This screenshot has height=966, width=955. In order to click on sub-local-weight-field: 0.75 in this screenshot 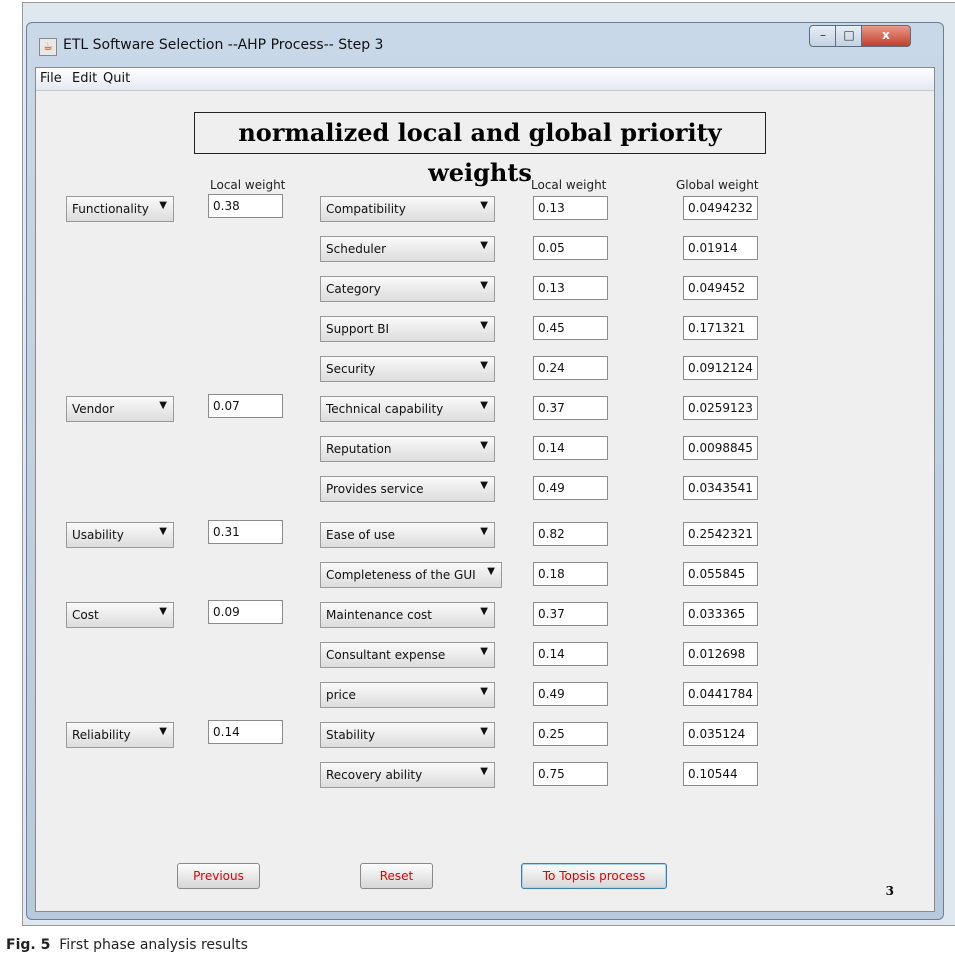, I will do `click(570, 774)`.